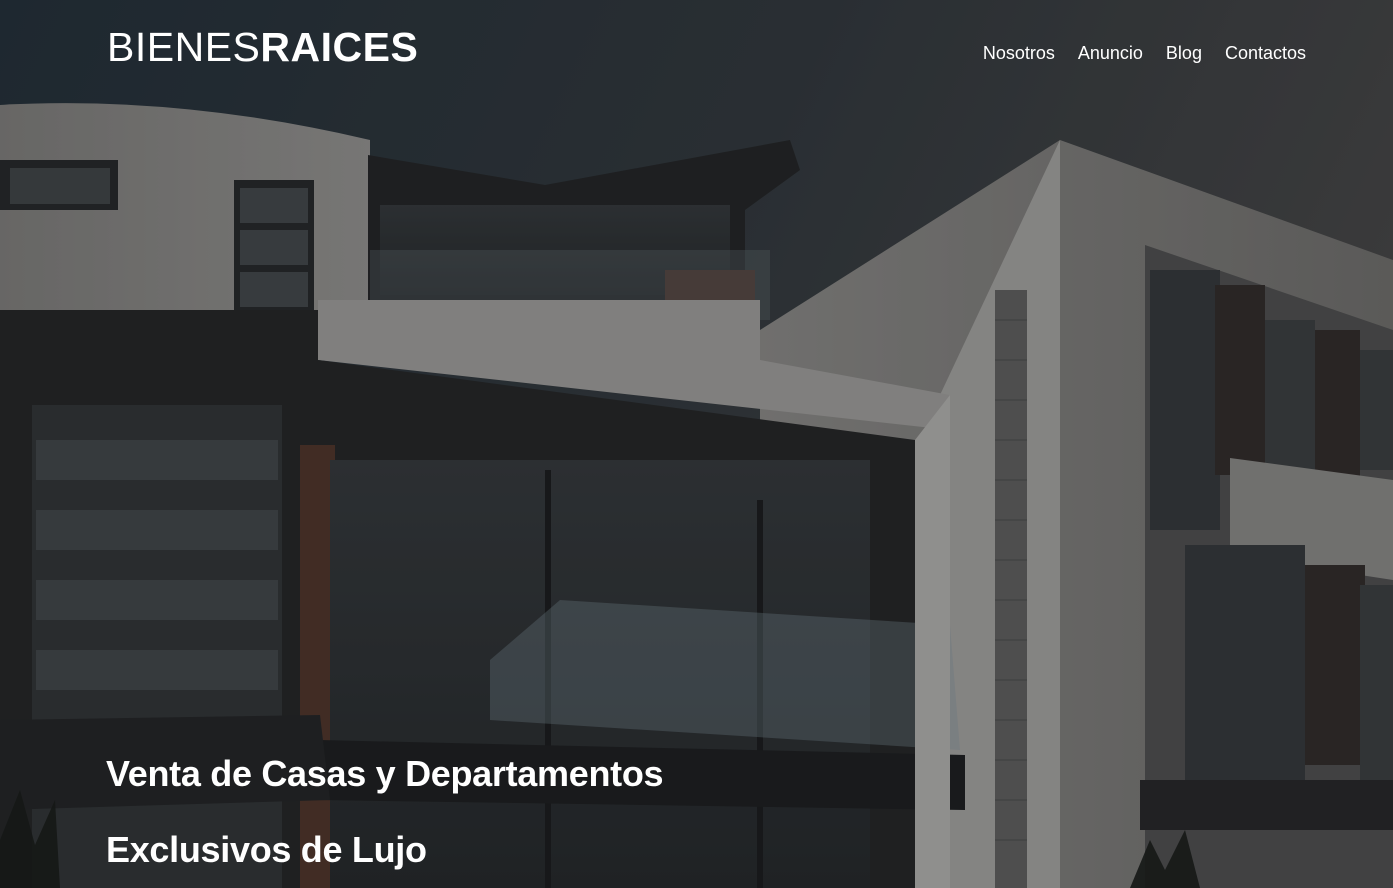  I want to click on logo-text-bold: RAICES, so click(339, 47).